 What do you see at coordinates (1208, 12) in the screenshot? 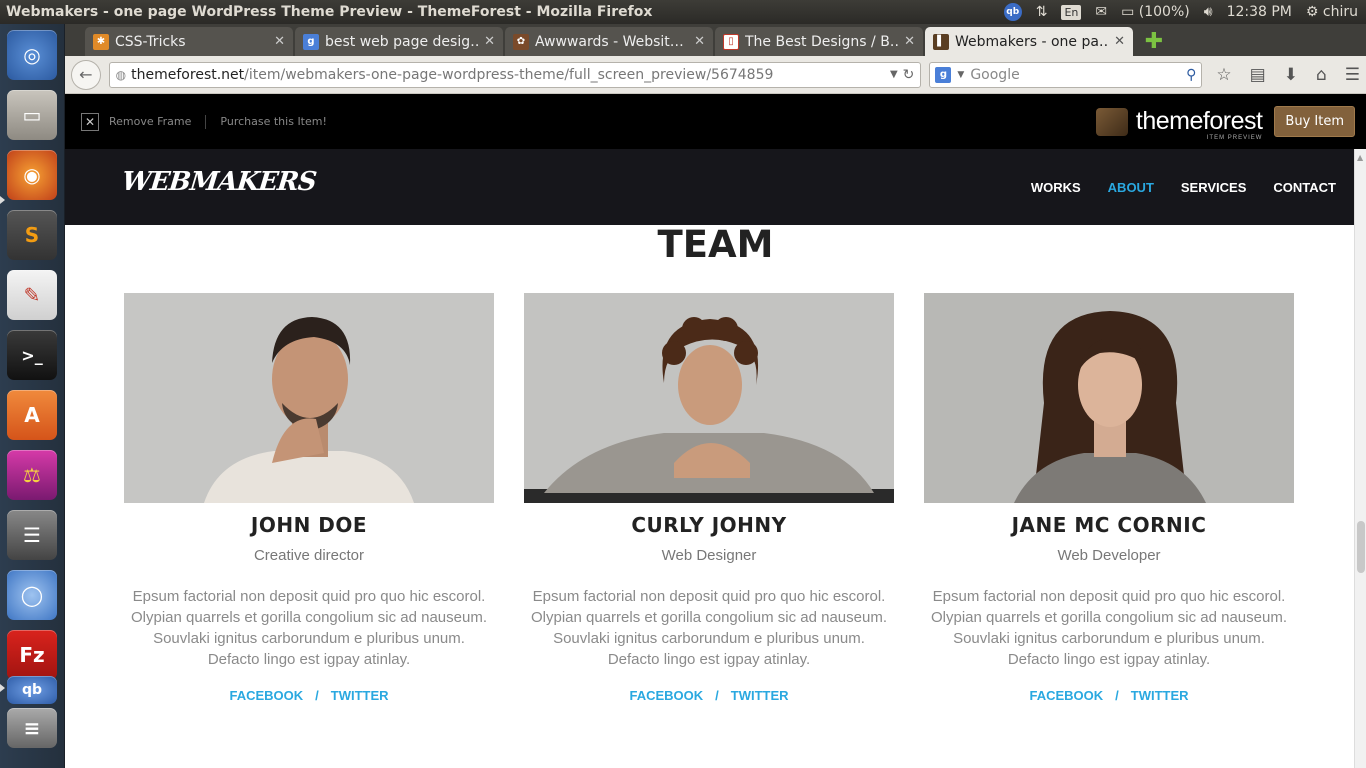
I see `volume-icon: 🔊︎` at bounding box center [1208, 12].